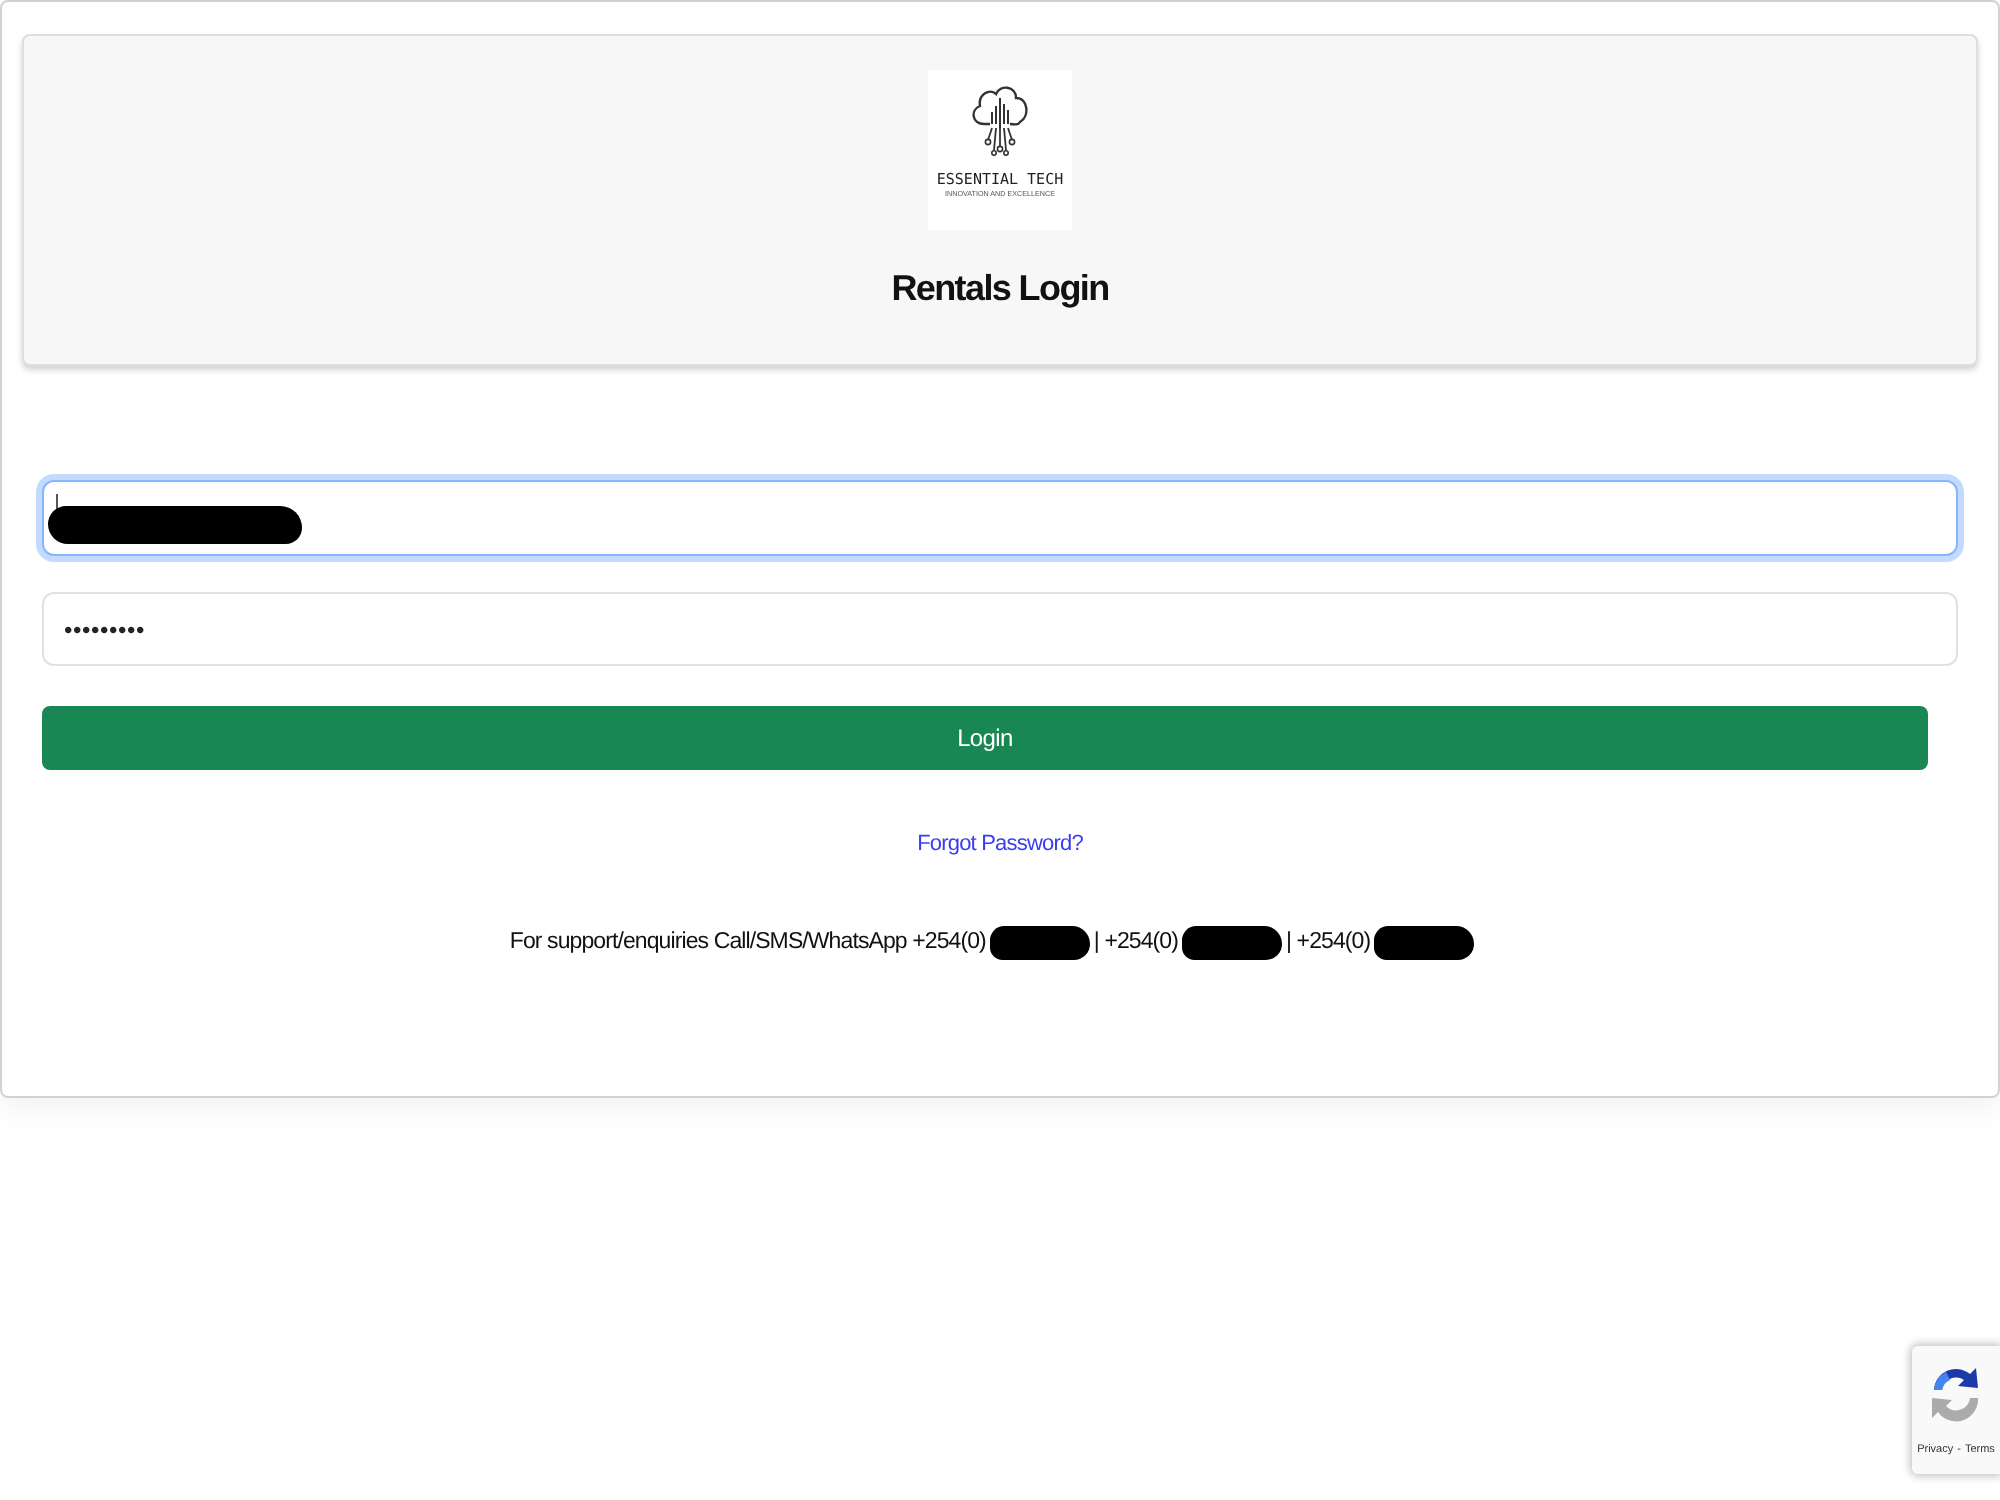 This screenshot has height=1500, width=2000. What do you see at coordinates (985, 738) in the screenshot?
I see `login-button: Login` at bounding box center [985, 738].